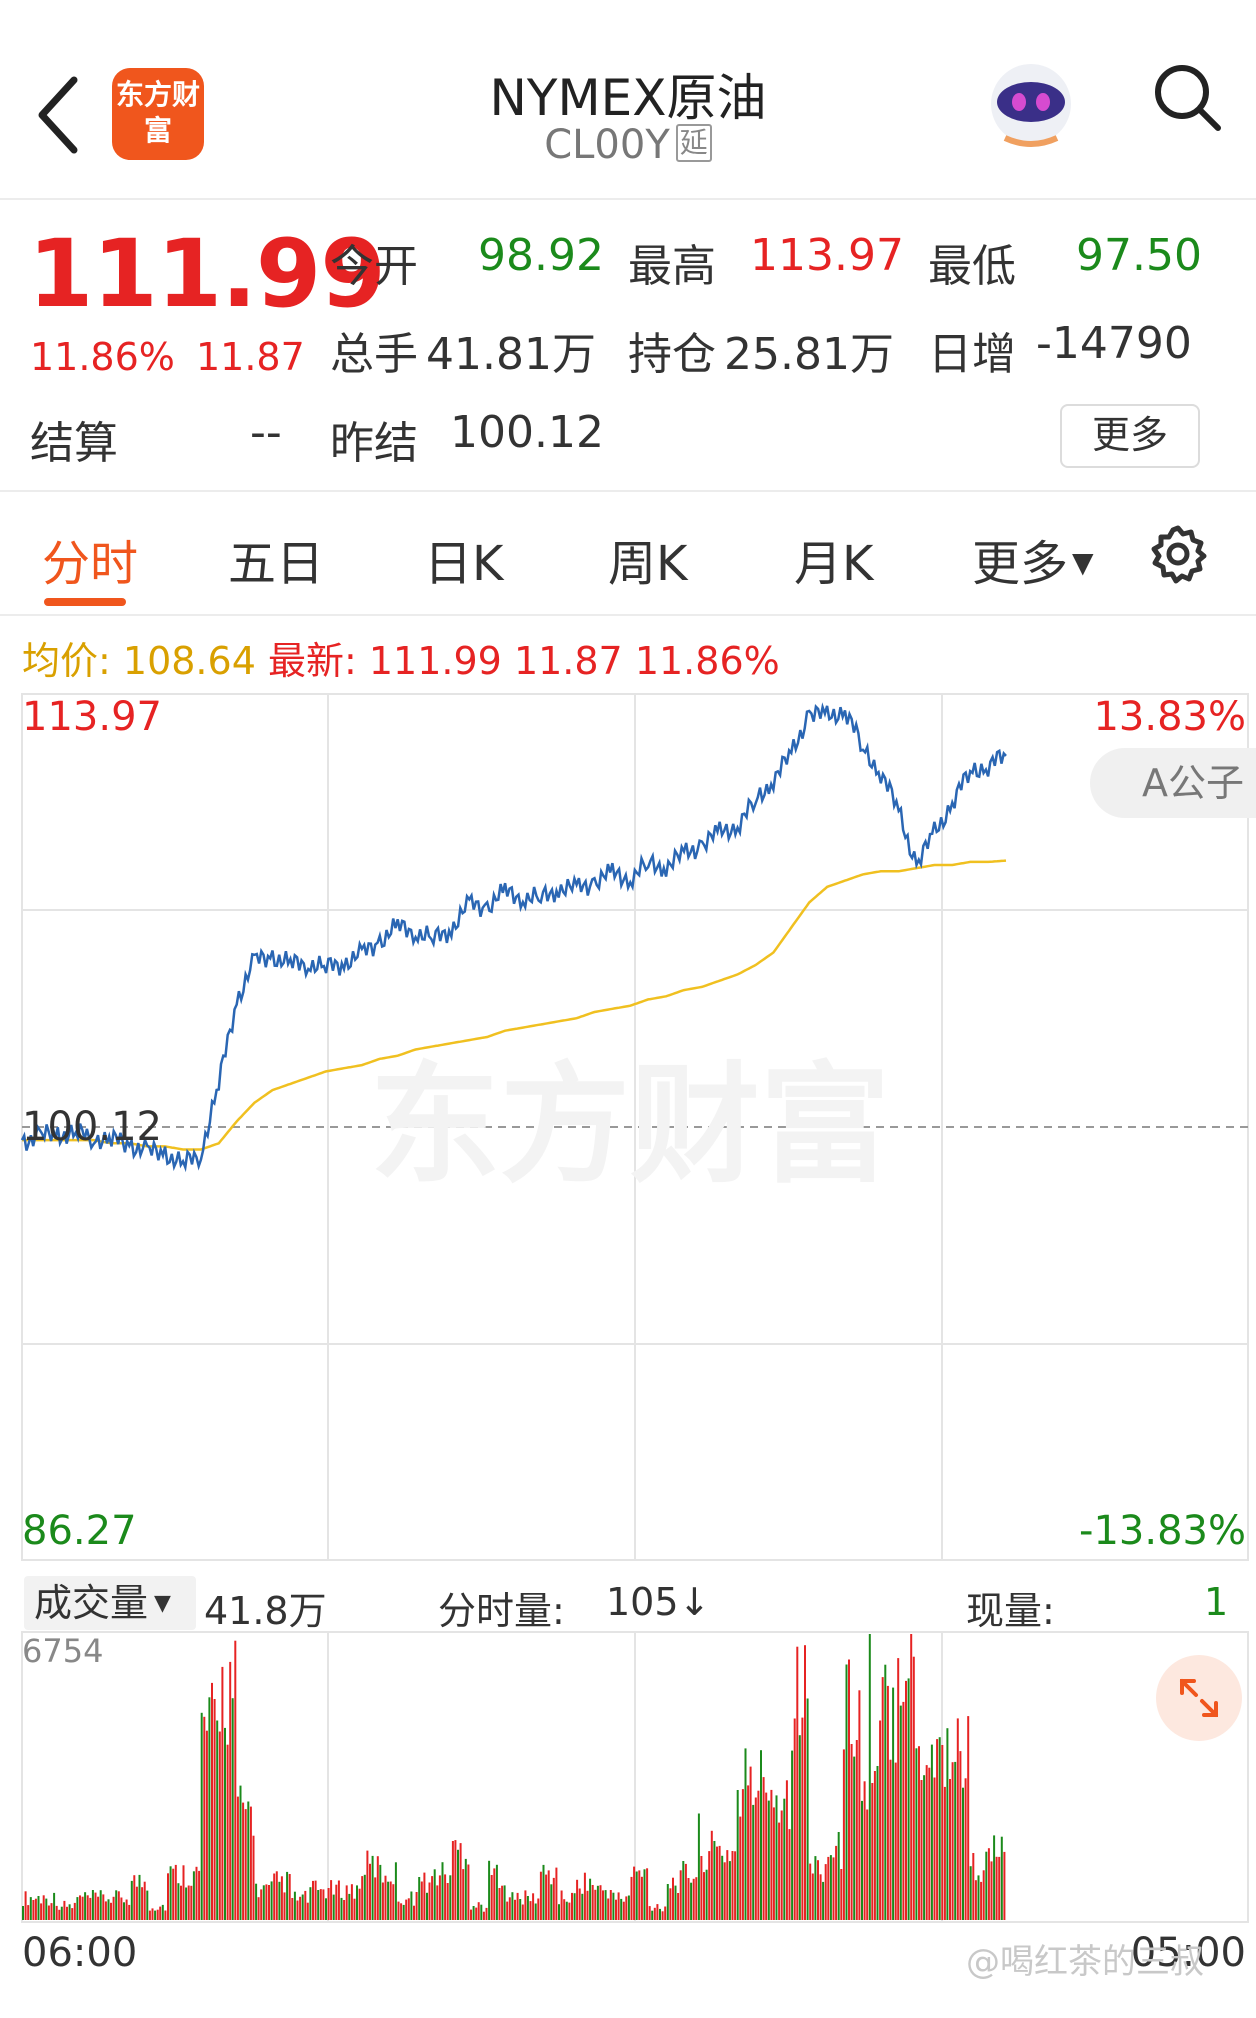 The width and height of the screenshot is (1256, 2018). Describe the element at coordinates (1173, 783) in the screenshot. I see `a-gongzi-button: A公子` at that location.